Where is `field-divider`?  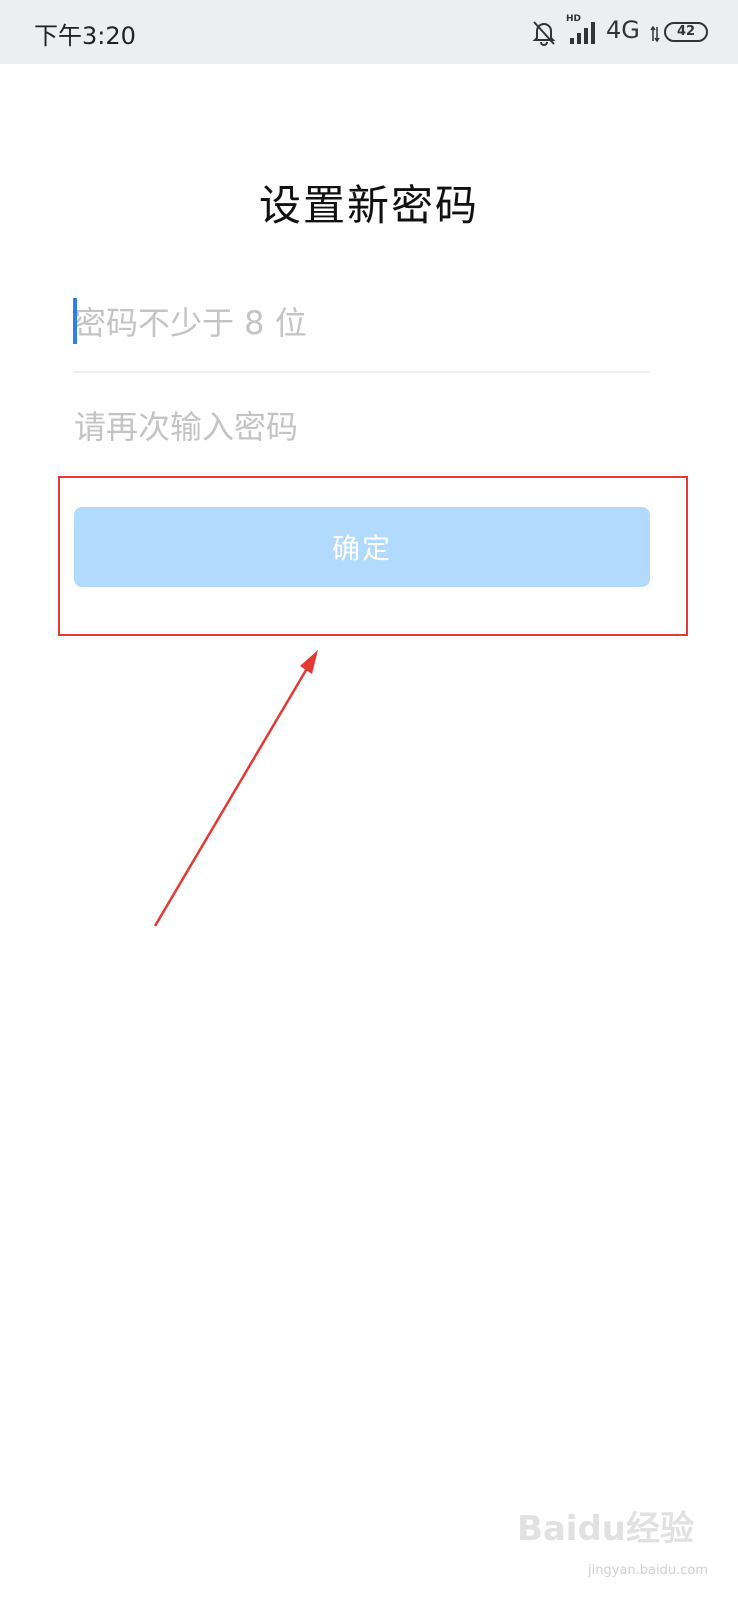
field-divider is located at coordinates (362, 372).